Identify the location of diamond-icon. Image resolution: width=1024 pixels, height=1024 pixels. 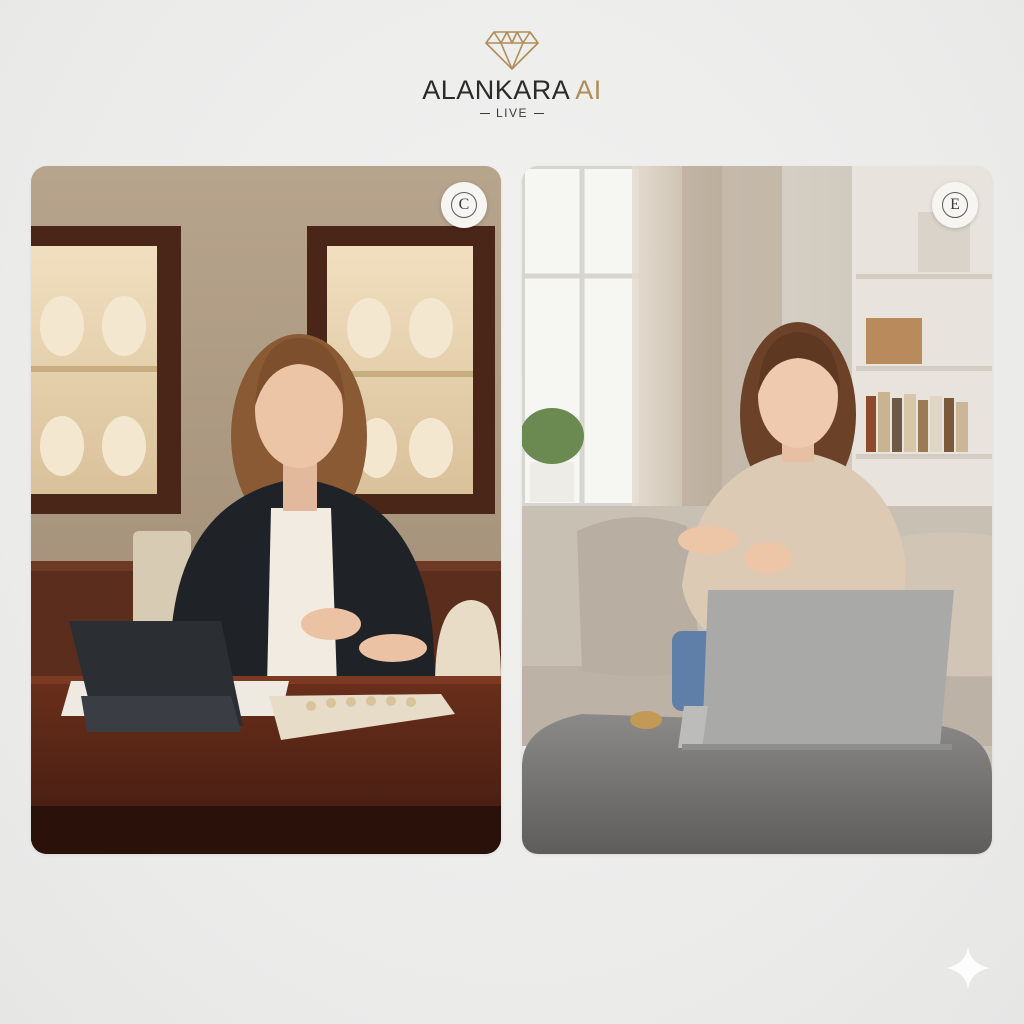
(512, 50).